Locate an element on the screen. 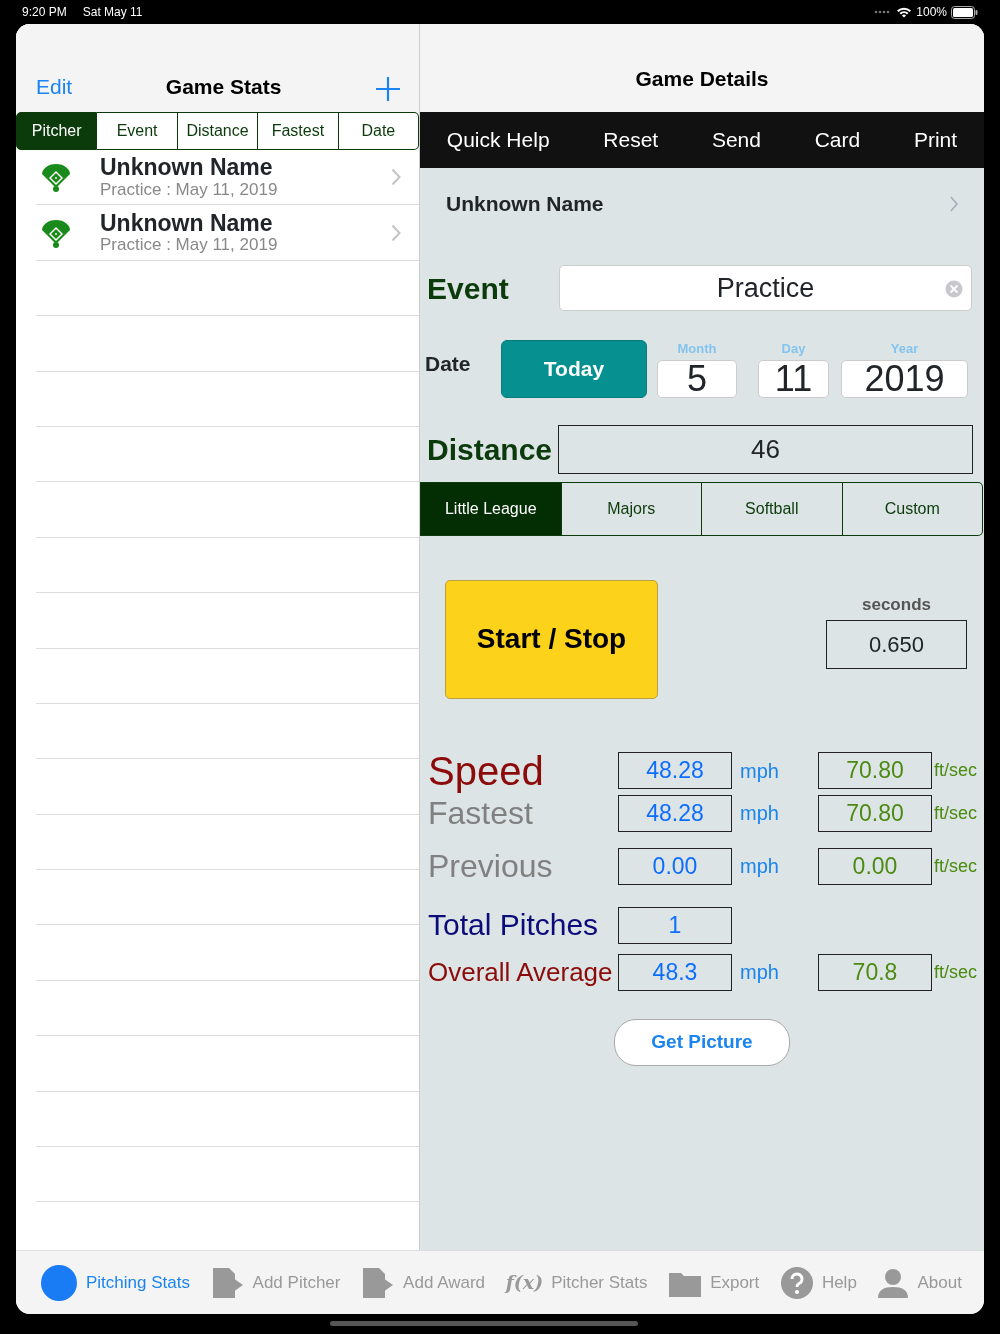 Image resolution: width=1000 pixels, height=1334 pixels. circle-icon is located at coordinates (59, 1282).